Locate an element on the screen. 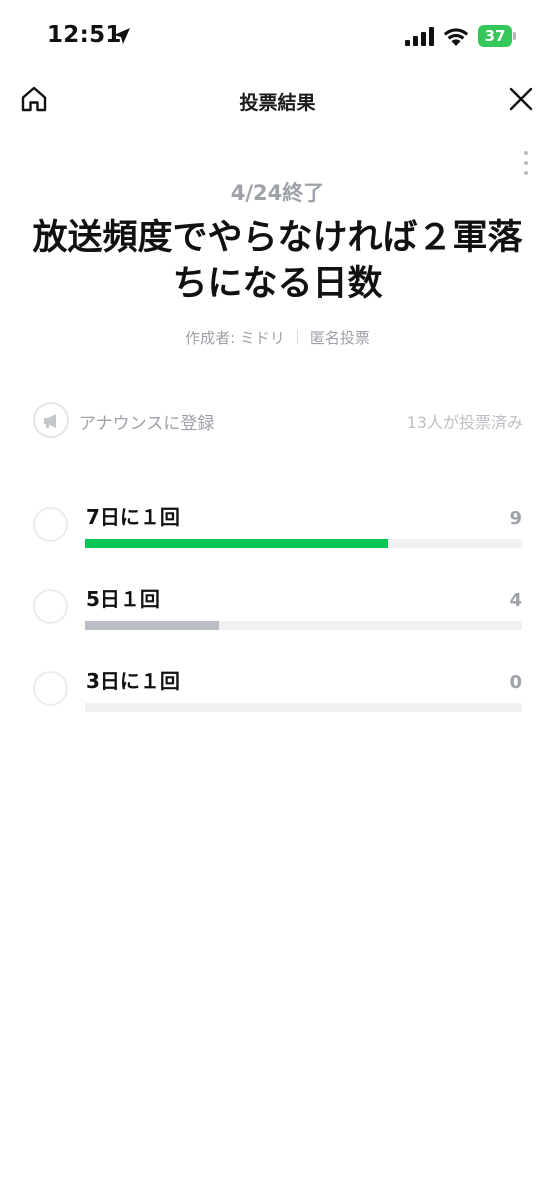 This screenshot has height=1200, width=555. option-vote-count: 0 is located at coordinates (515, 682).